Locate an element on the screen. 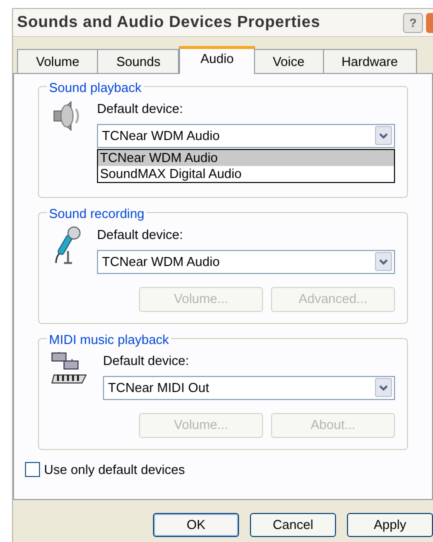 This screenshot has width=433, height=542. checkbox-label: Use only default devices is located at coordinates (114, 470).